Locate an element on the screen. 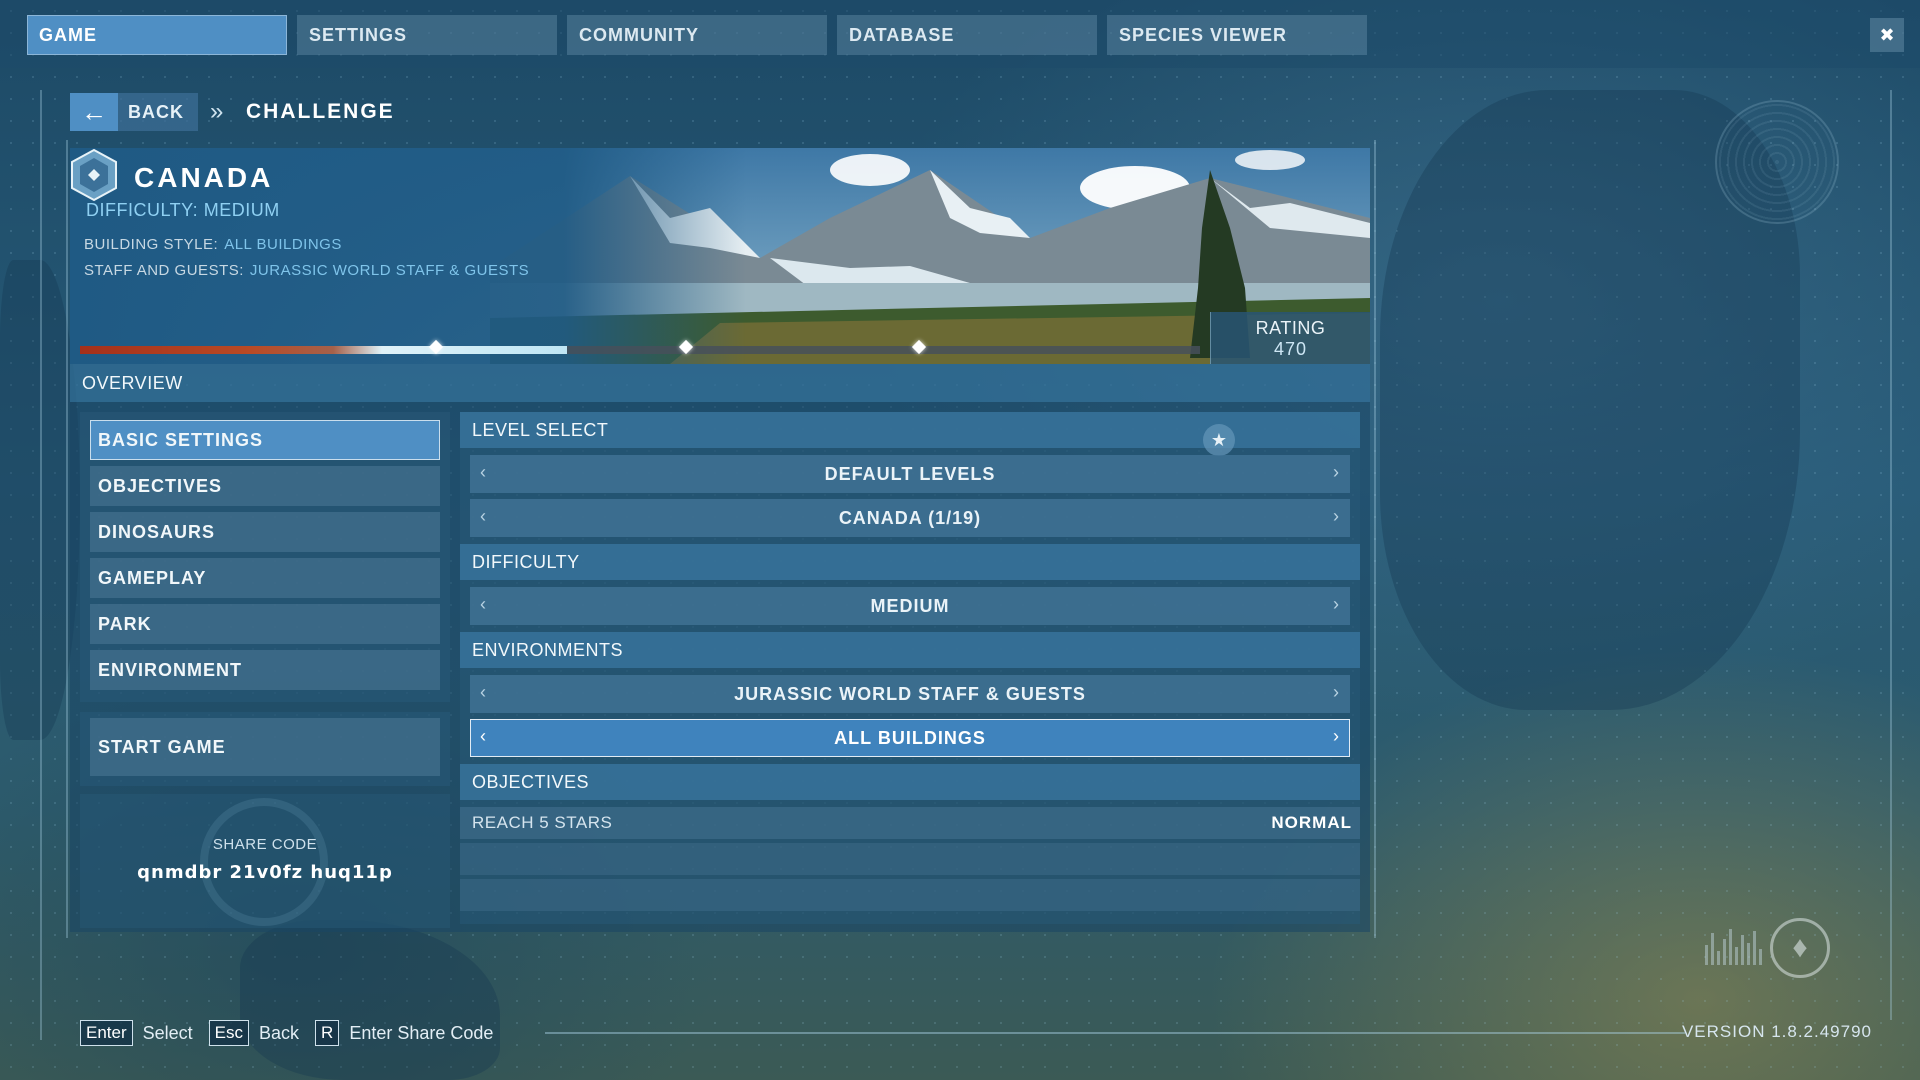  hint-enter-share-code: Enter Share Code is located at coordinates (421, 1033).